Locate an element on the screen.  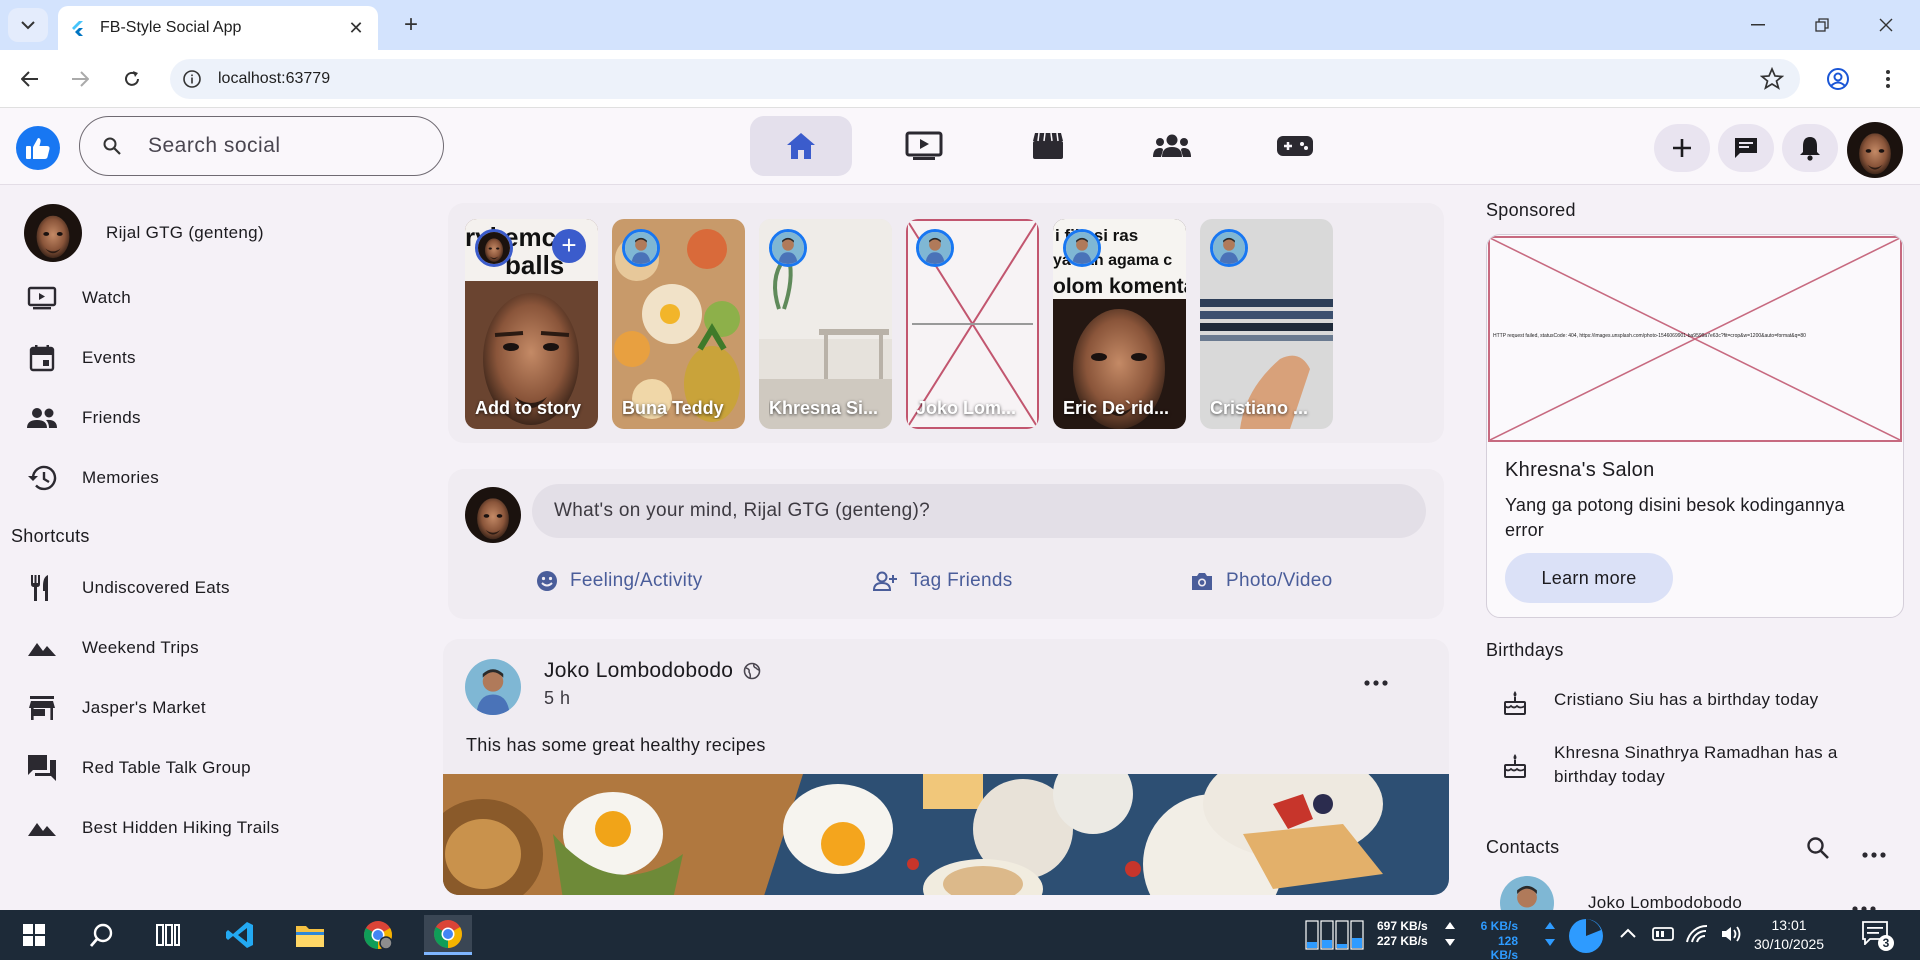
profile-avatar is located at coordinates (1875, 150).